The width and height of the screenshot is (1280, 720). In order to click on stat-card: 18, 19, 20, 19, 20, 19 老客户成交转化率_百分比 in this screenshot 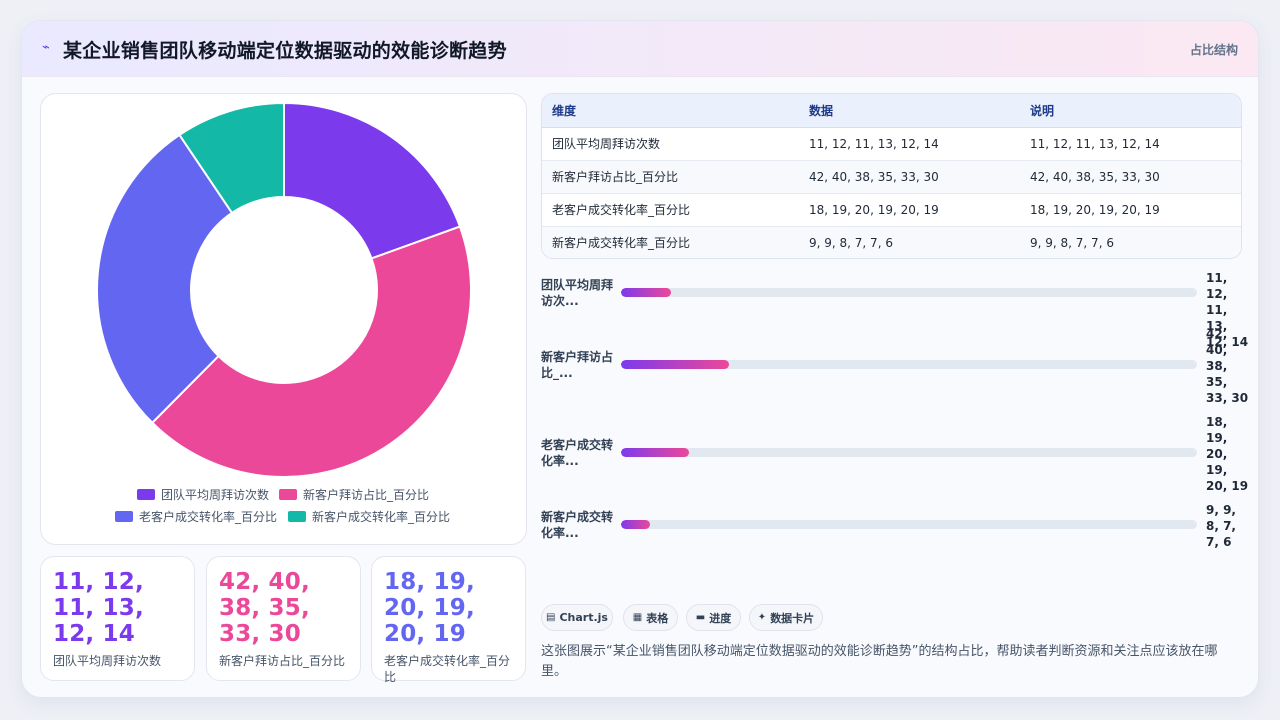, I will do `click(448, 620)`.